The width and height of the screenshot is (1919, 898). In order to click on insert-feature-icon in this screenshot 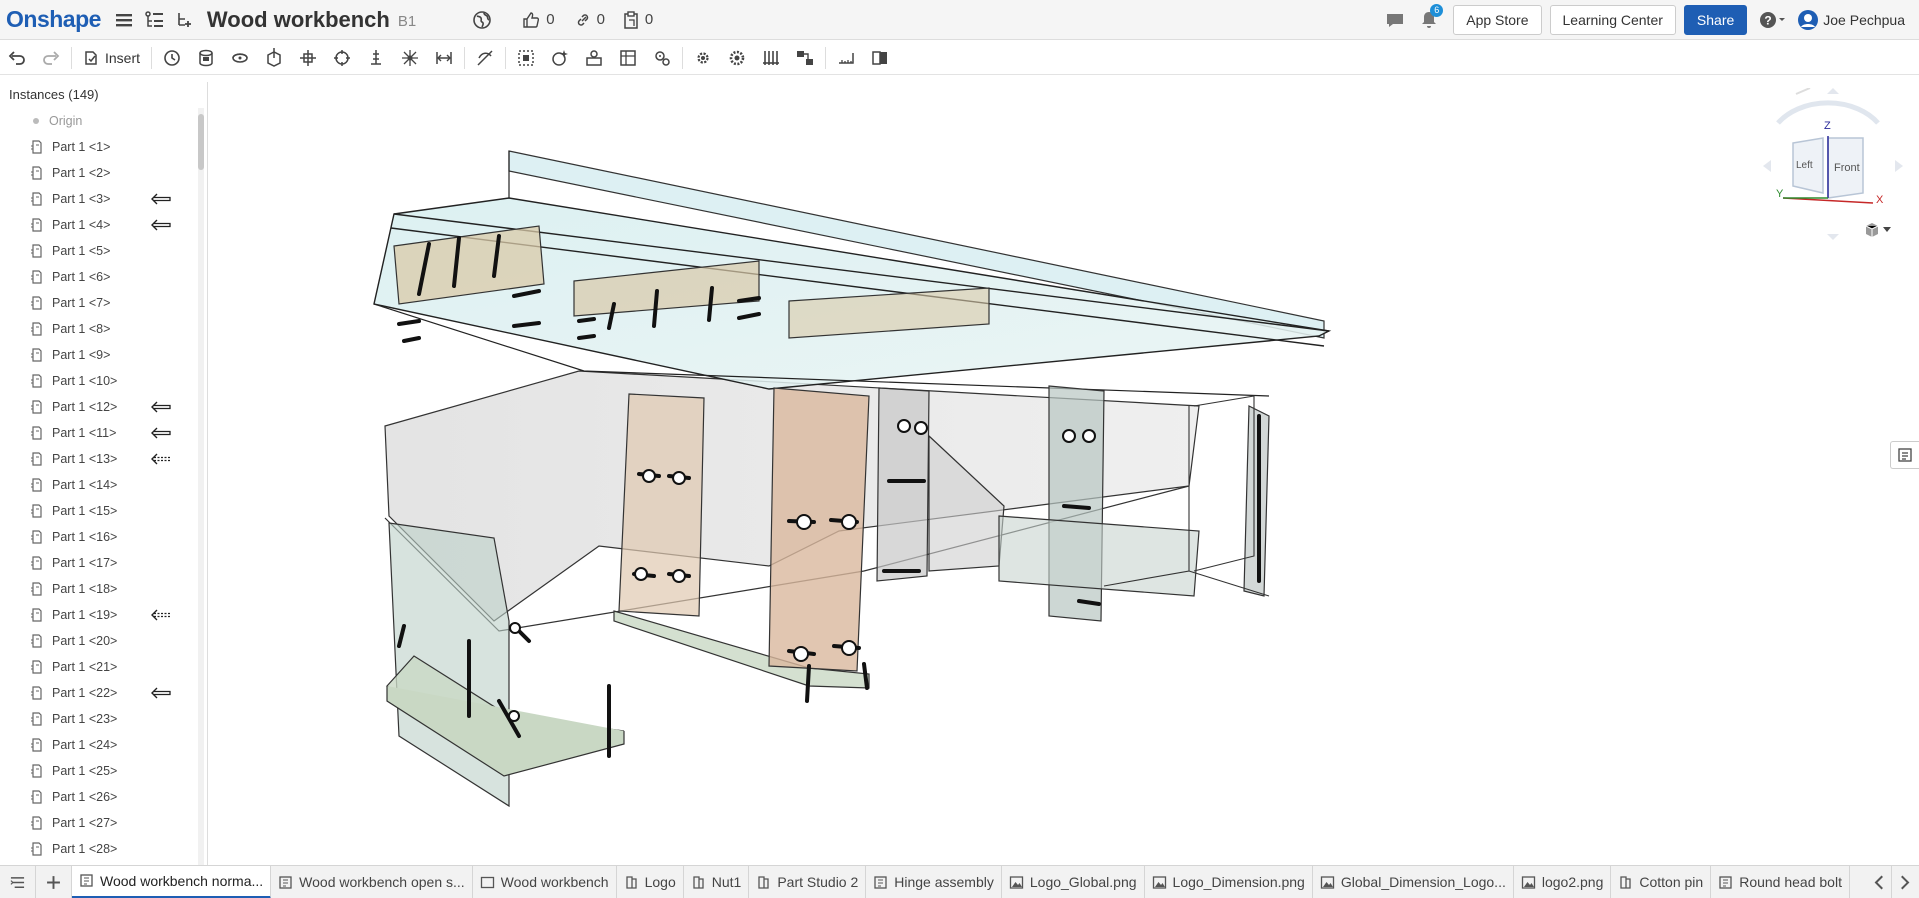, I will do `click(184, 20)`.